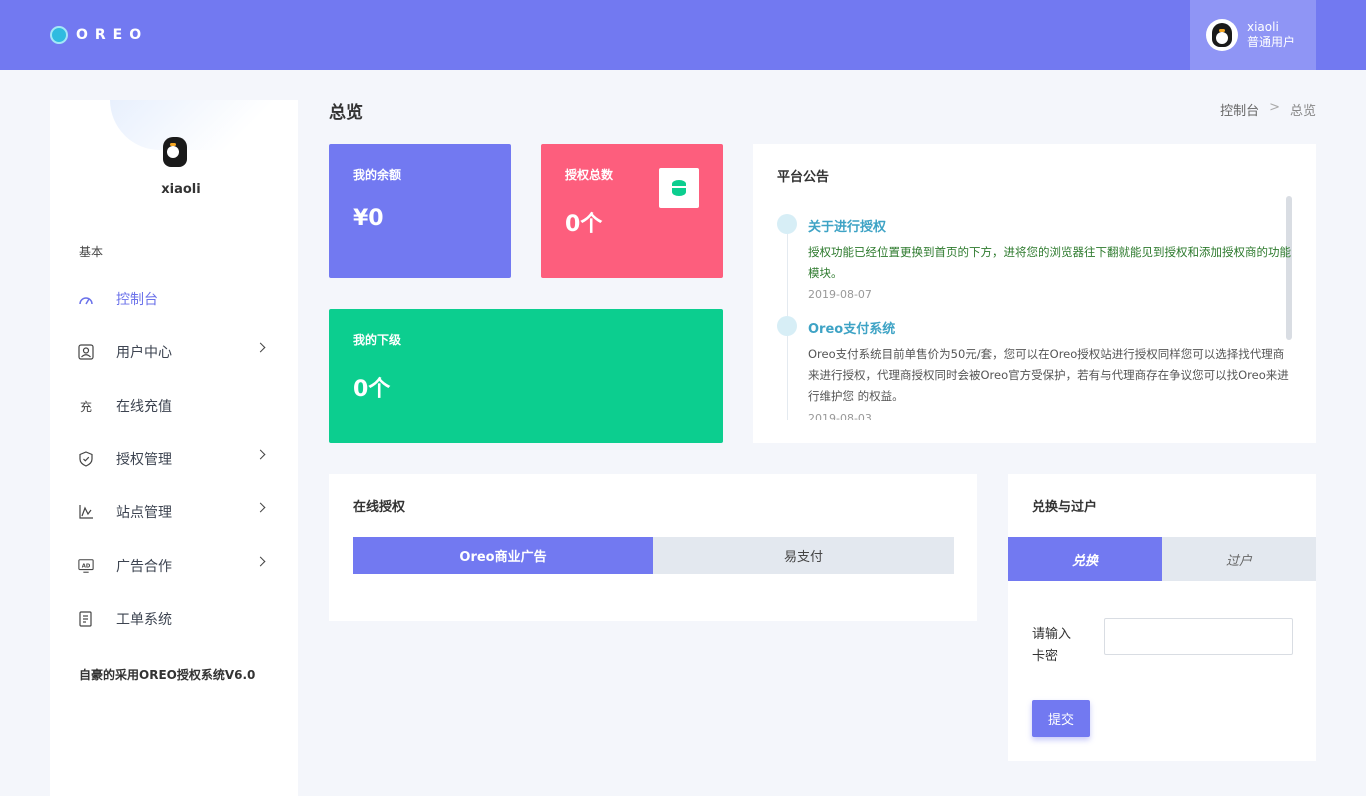 This screenshot has width=1366, height=796. I want to click on tab-oreo-ads: Oreo商业广告, so click(503, 555).